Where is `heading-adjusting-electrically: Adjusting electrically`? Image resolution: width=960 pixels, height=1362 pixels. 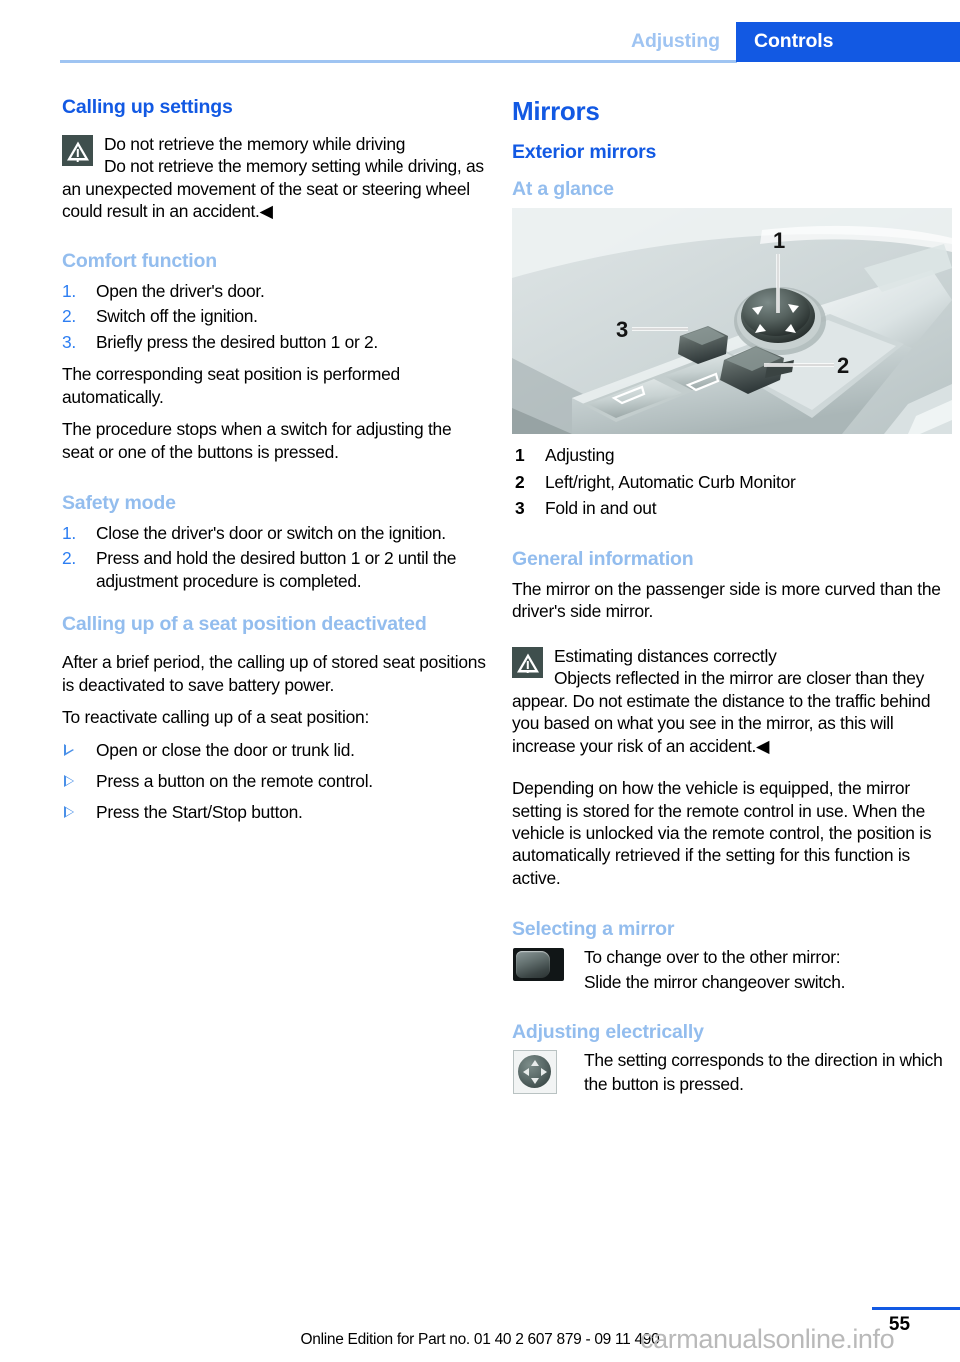 heading-adjusting-electrically: Adjusting electrically is located at coordinates (608, 1031).